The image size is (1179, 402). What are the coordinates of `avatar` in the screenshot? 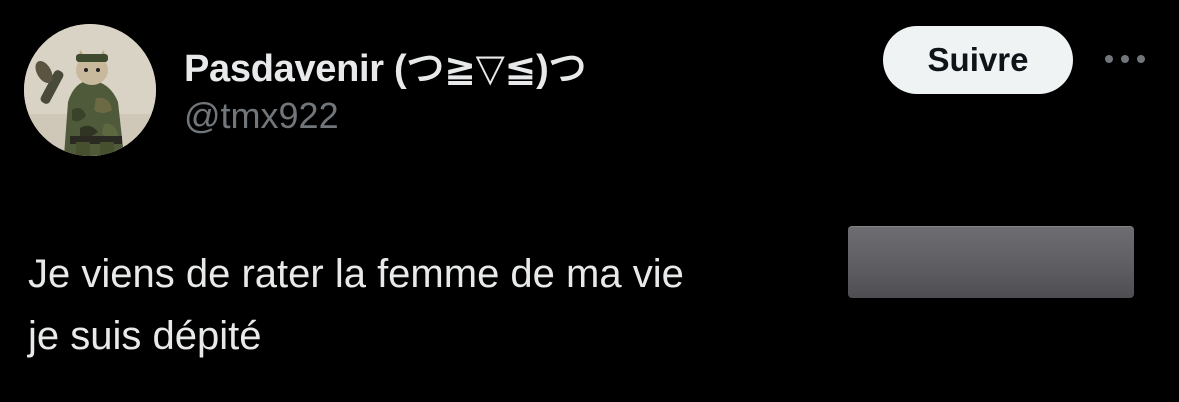 It's located at (90, 90).